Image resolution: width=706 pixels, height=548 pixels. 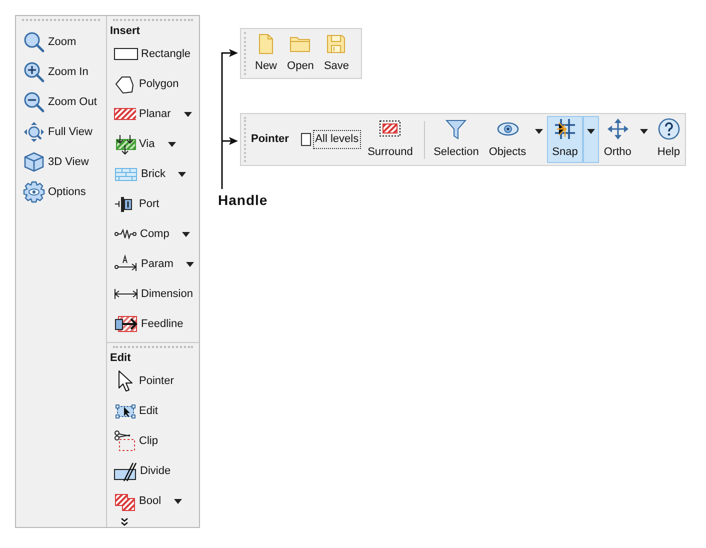 I want to click on toolbar-button: New, so click(x=266, y=53).